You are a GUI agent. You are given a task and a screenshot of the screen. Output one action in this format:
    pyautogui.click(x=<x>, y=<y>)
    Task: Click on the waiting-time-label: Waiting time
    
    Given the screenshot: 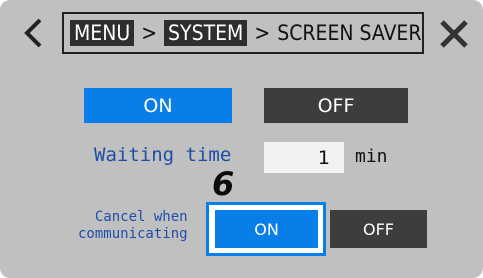 What is the action you would take?
    pyautogui.click(x=163, y=155)
    